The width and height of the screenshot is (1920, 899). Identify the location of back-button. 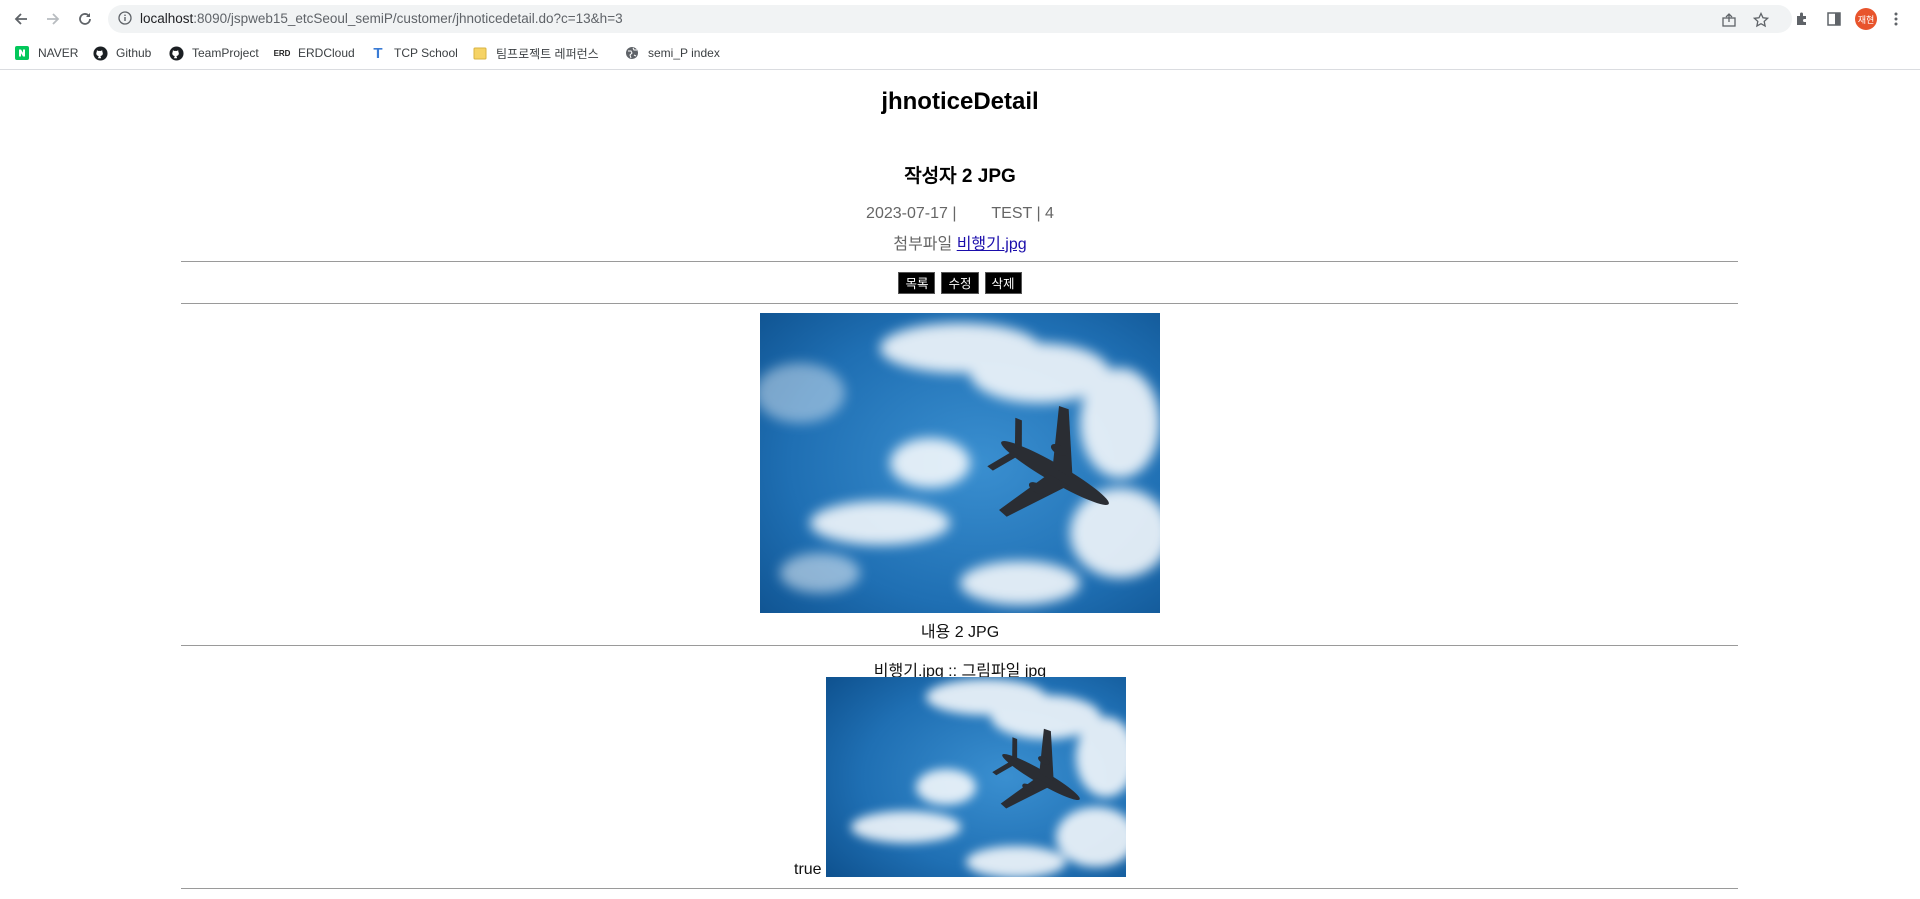
(21, 19).